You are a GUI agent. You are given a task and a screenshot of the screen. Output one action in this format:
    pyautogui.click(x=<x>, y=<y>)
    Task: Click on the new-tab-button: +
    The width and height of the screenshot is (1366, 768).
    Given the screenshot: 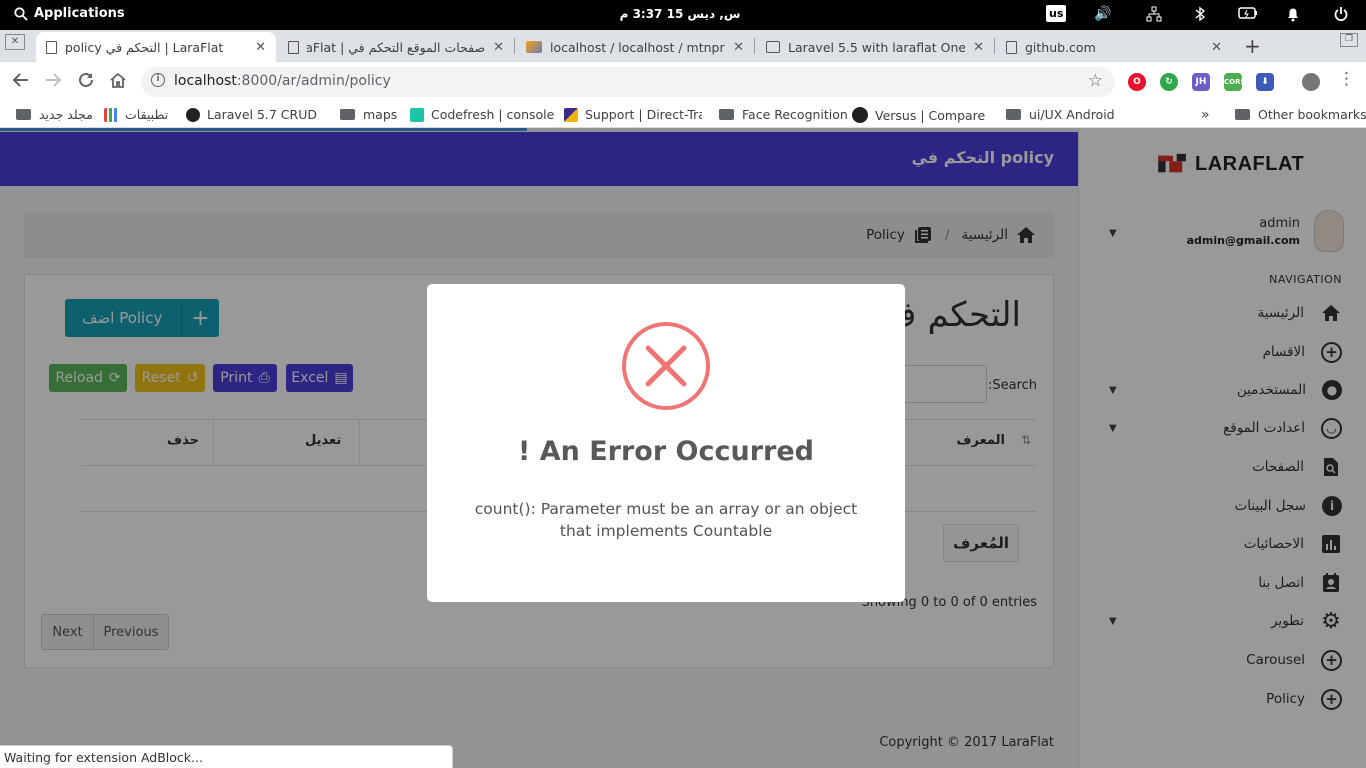 What is the action you would take?
    pyautogui.click(x=1252, y=46)
    